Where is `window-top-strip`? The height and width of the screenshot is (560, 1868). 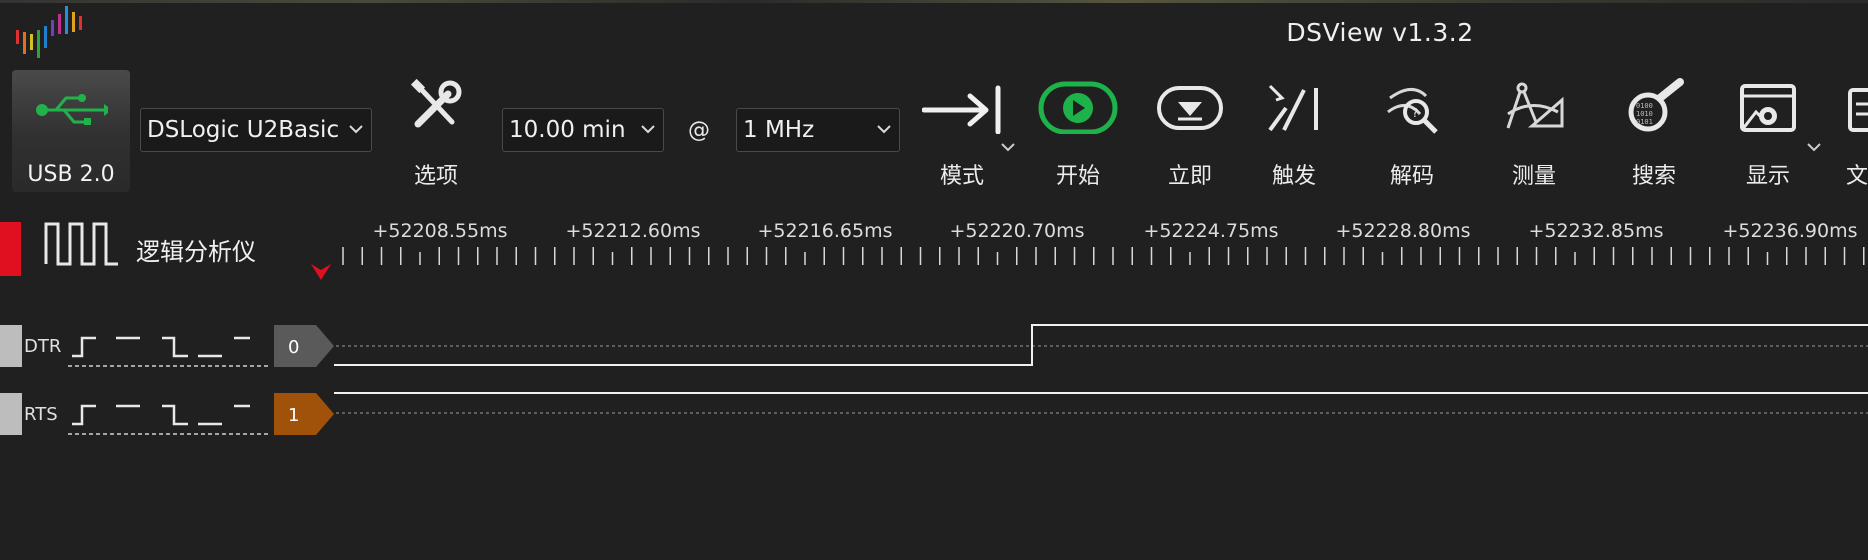 window-top-strip is located at coordinates (934, 1).